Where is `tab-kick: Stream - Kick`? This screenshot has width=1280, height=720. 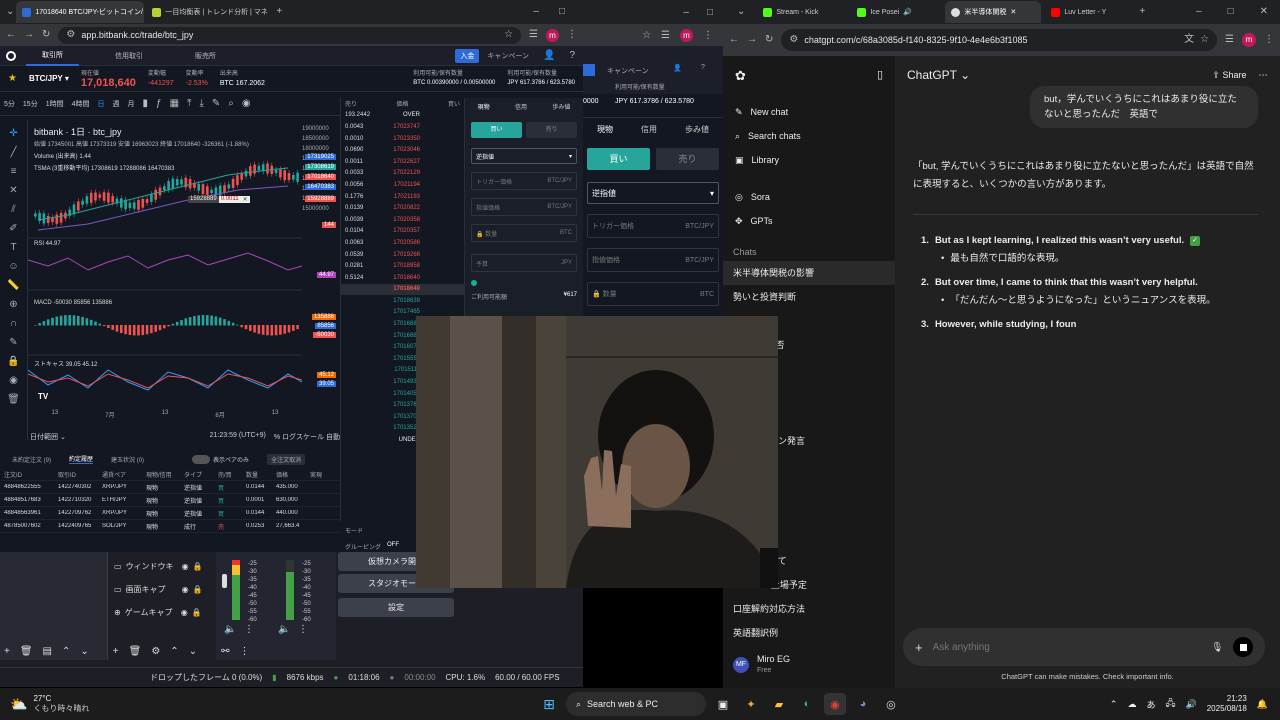 tab-kick: Stream - Kick is located at coordinates (802, 12).